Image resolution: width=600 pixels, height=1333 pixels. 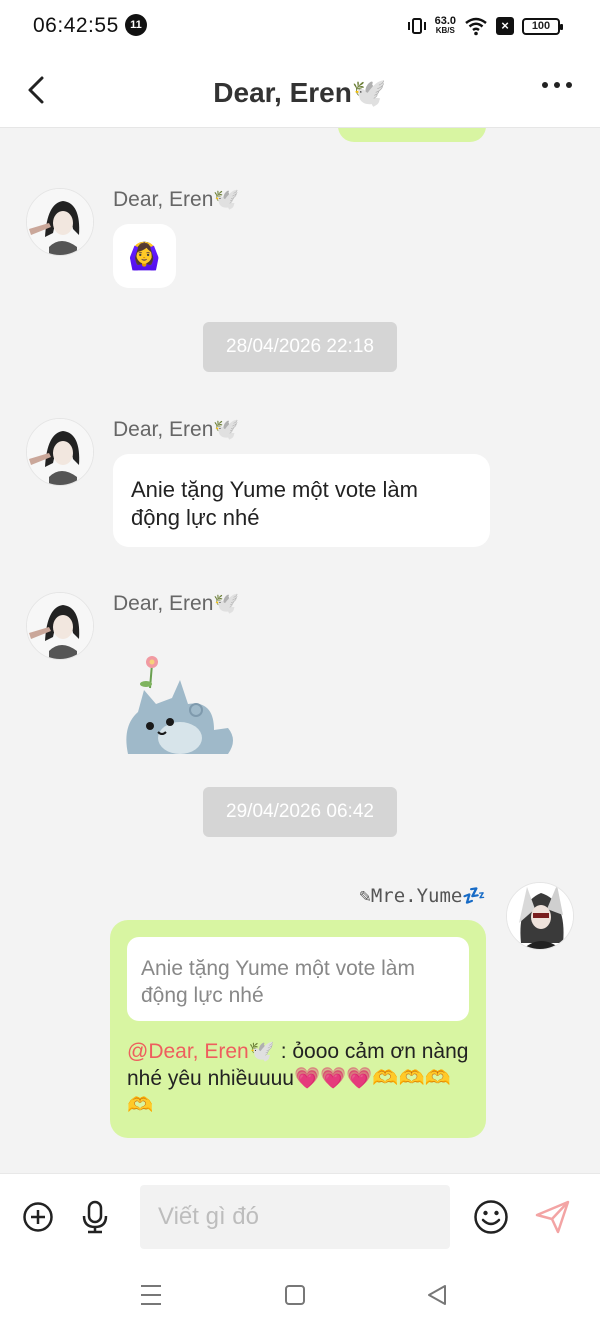 I want to click on chat-header: Dear, Eren🕊️, so click(x=300, y=90).